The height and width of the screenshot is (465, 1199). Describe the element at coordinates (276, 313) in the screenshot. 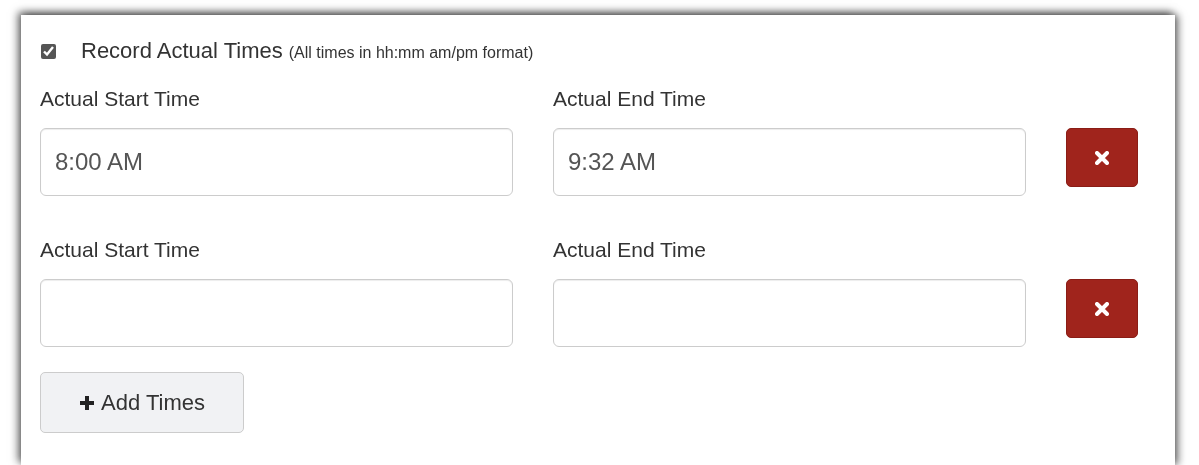

I see `start-time-field` at that location.